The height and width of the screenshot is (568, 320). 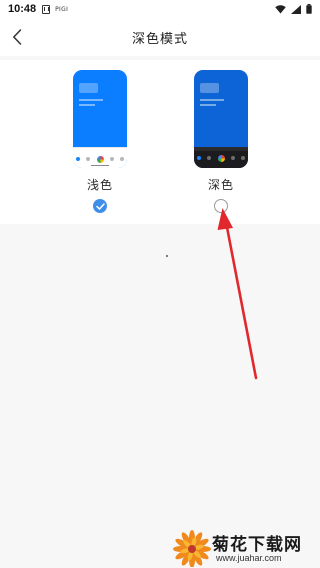 I want to click on chrysanthemum-logo-icon, so click(x=192, y=548).